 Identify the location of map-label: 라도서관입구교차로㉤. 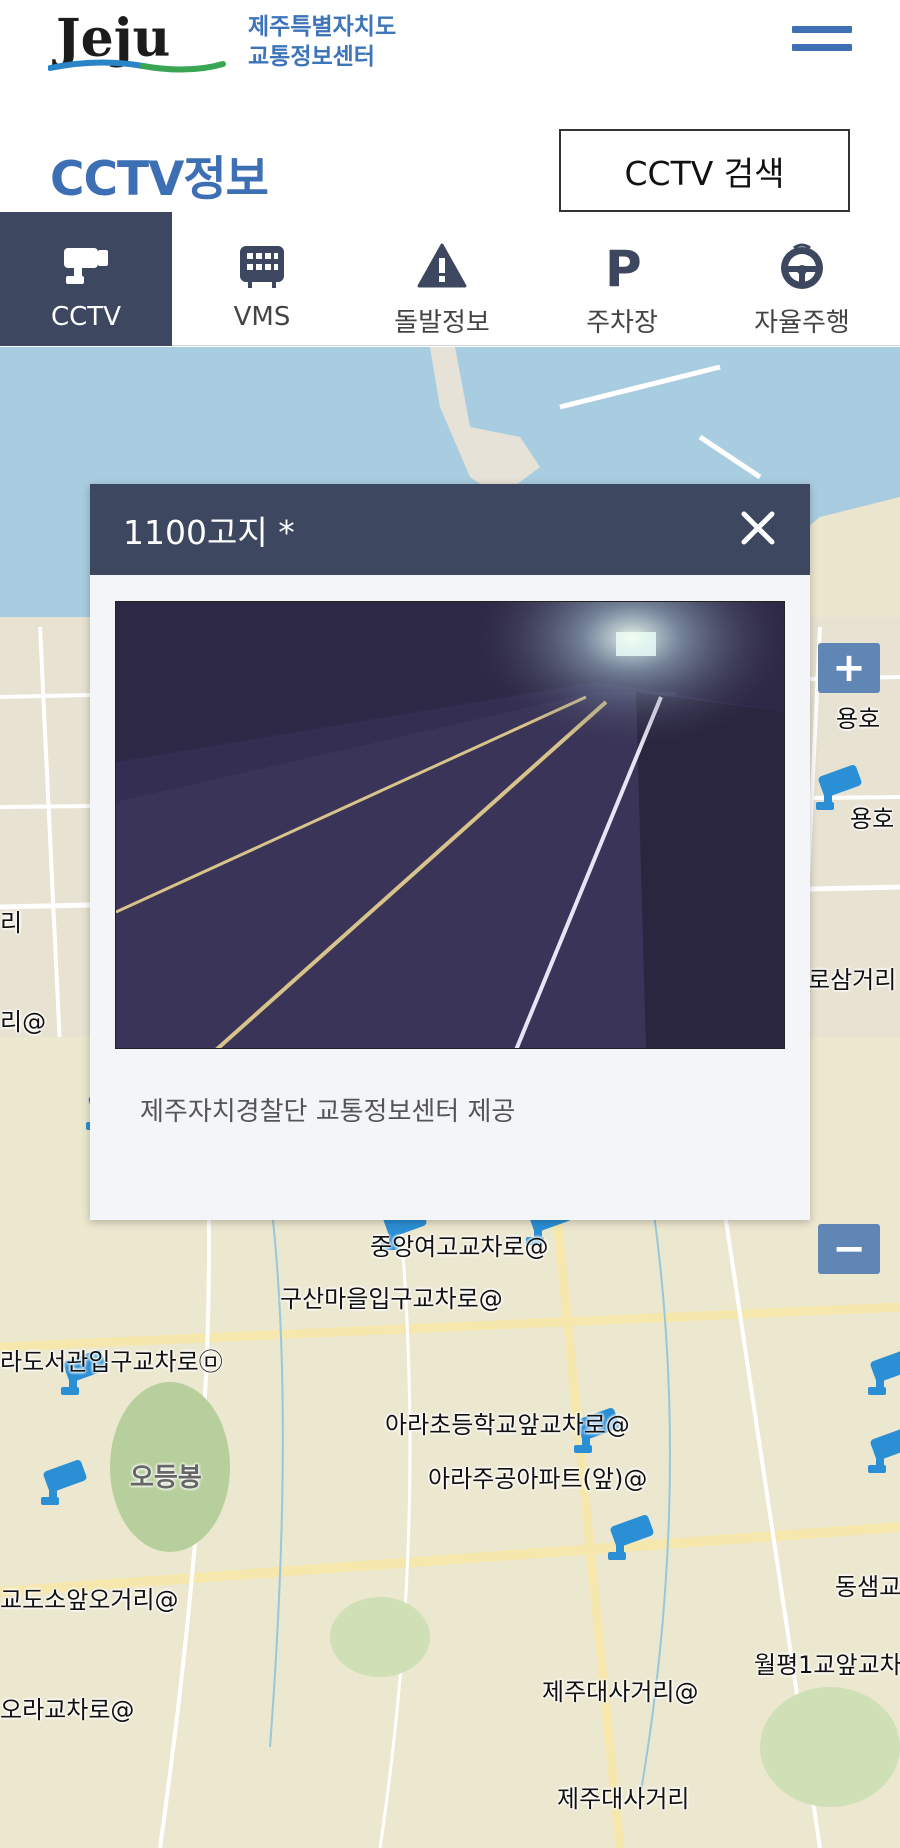
(111, 1362).